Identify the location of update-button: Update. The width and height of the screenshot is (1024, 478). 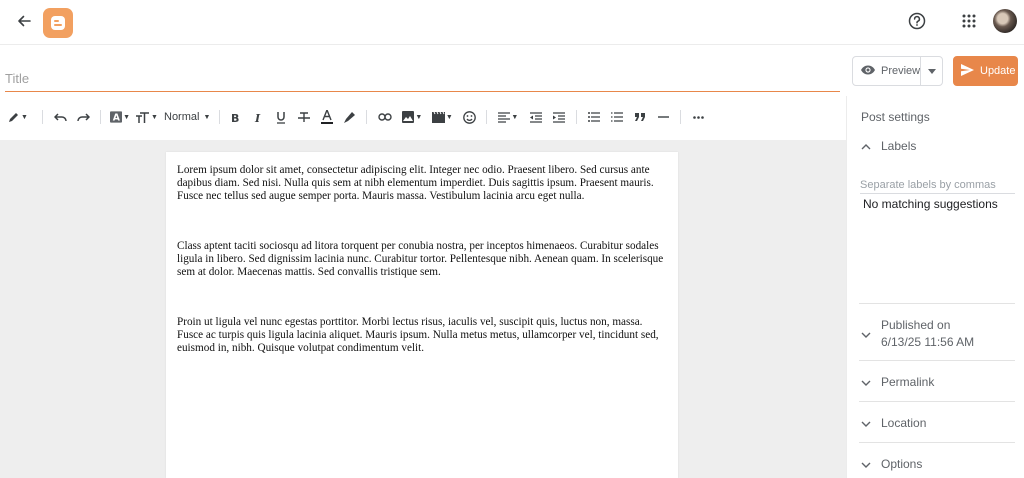
(985, 71).